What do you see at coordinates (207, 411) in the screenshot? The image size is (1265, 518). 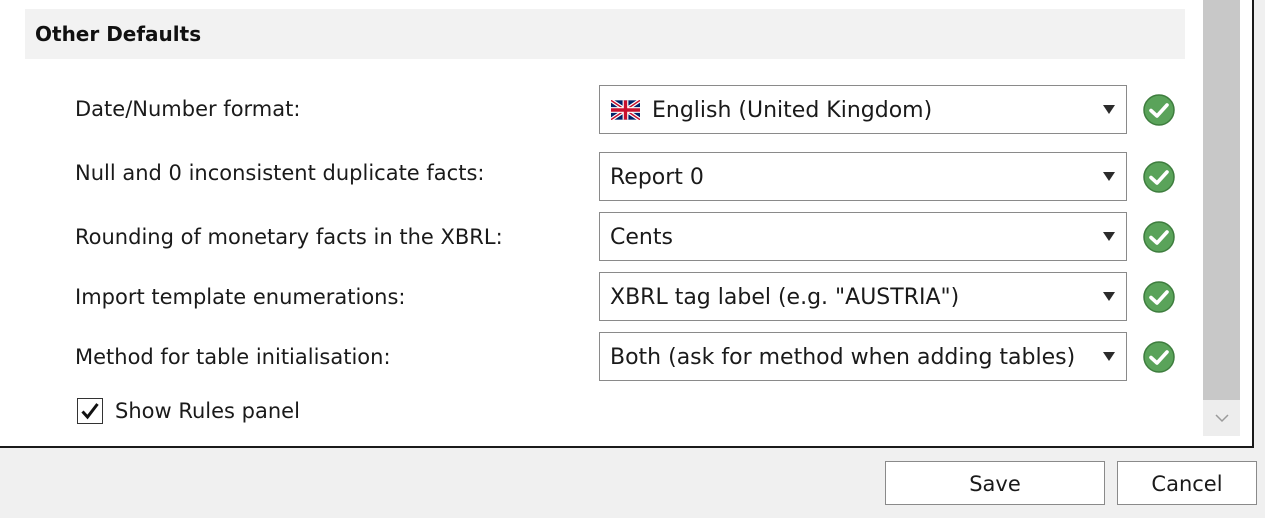 I see `show-rules-panel-label: Show Rules panel` at bounding box center [207, 411].